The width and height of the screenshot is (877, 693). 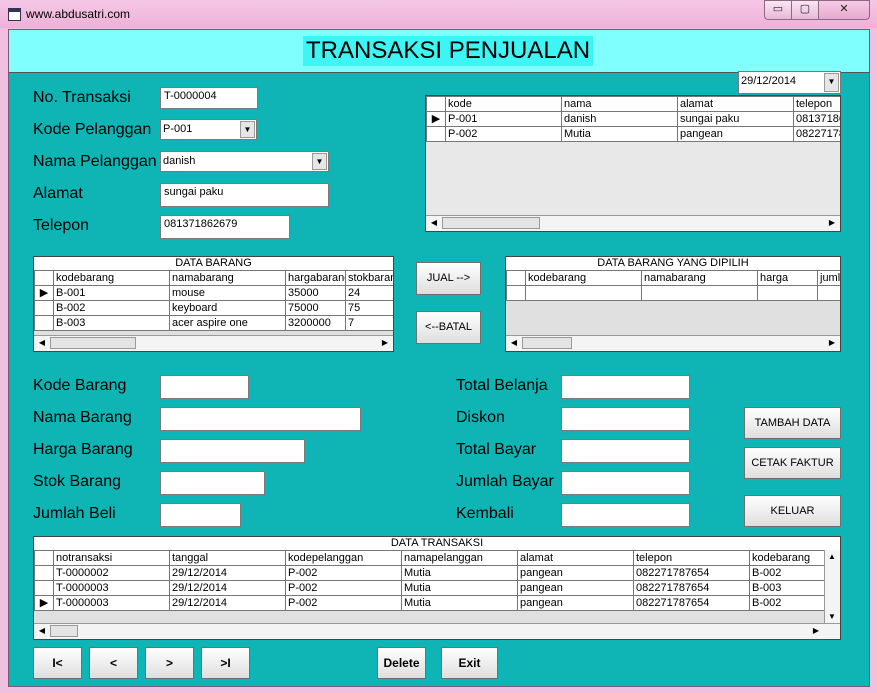 What do you see at coordinates (227, 308) in the screenshot?
I see `cell: keyboard` at bounding box center [227, 308].